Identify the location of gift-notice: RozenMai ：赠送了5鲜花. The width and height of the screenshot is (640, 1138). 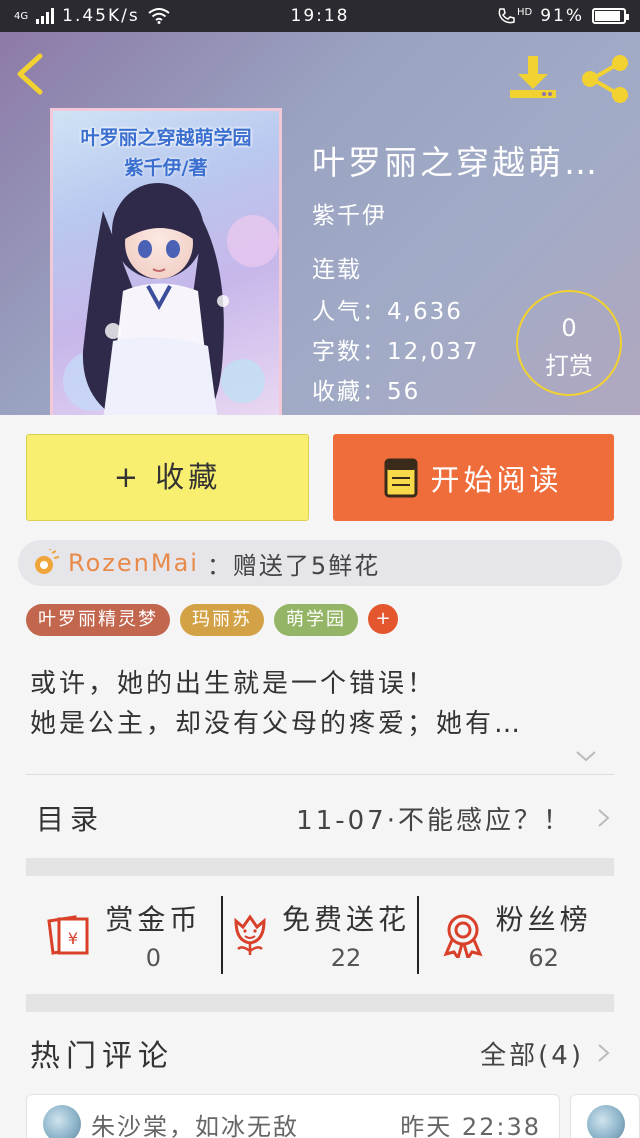
(320, 563).